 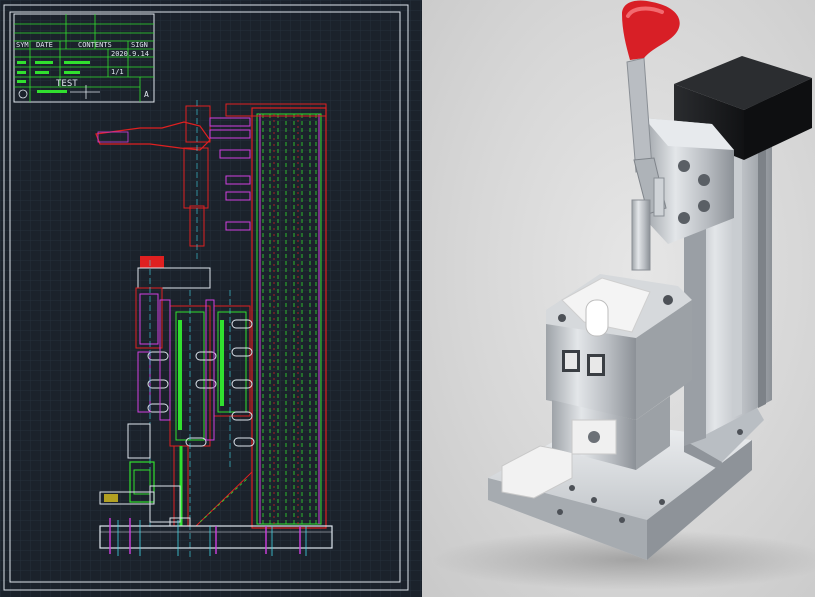 What do you see at coordinates (130, 54) in the screenshot?
I see `tb-date: 2020.9.14` at bounding box center [130, 54].